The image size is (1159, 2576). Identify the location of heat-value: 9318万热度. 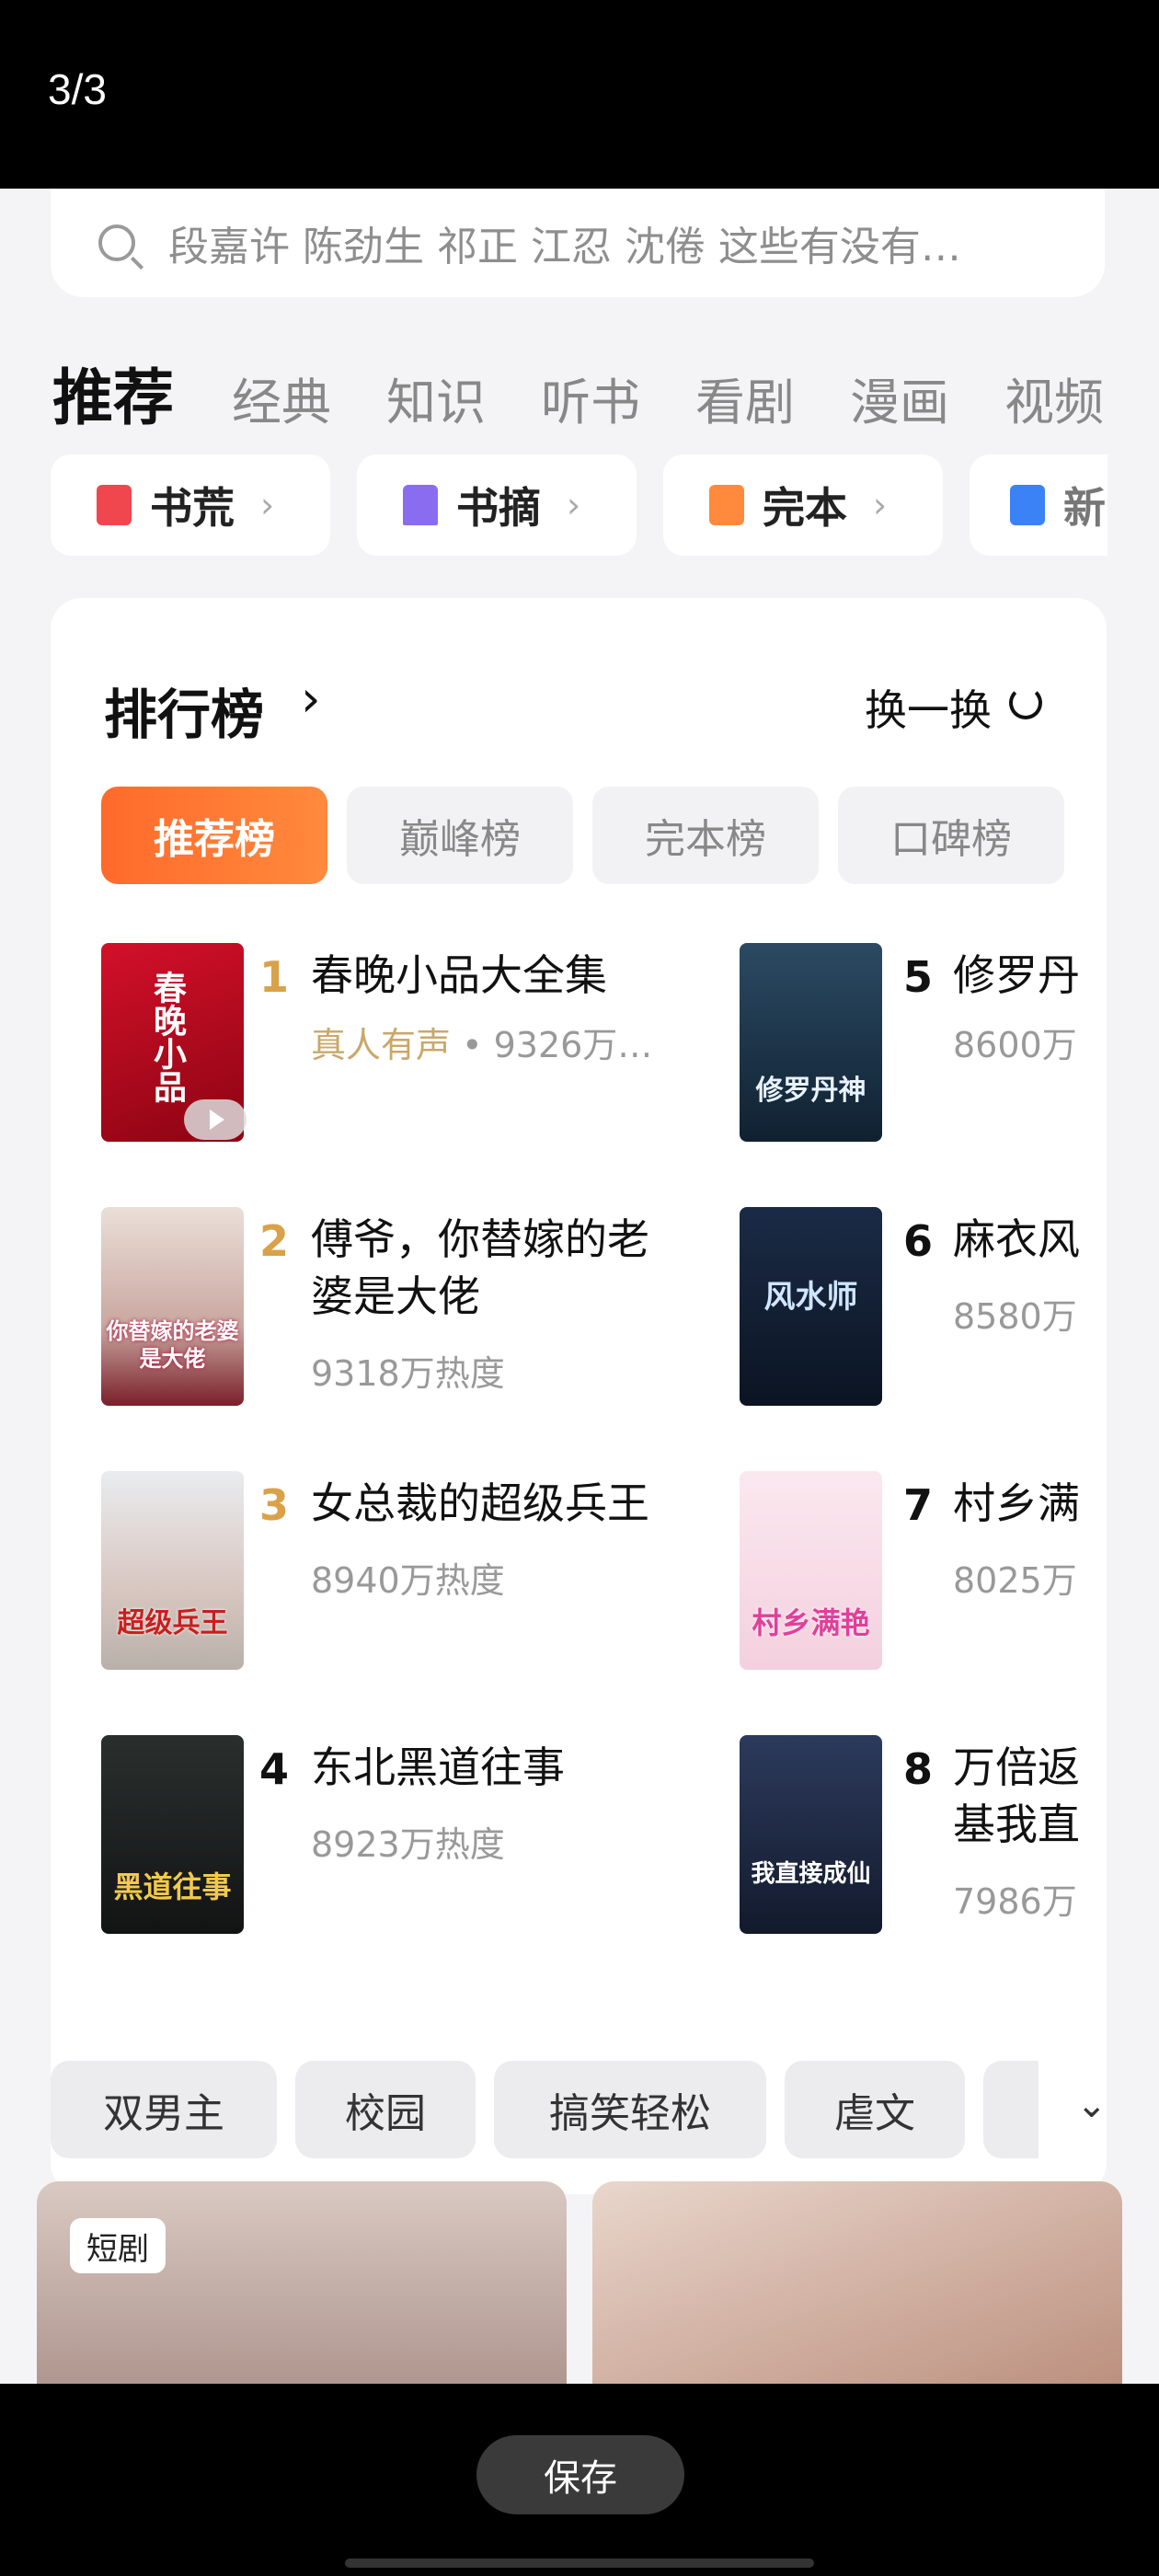
(408, 1373).